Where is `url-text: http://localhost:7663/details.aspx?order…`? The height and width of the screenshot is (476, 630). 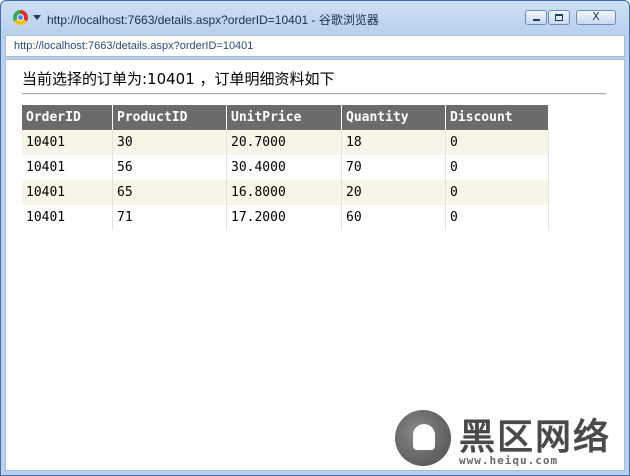 url-text: http://localhost:7663/details.aspx?order… is located at coordinates (133, 46).